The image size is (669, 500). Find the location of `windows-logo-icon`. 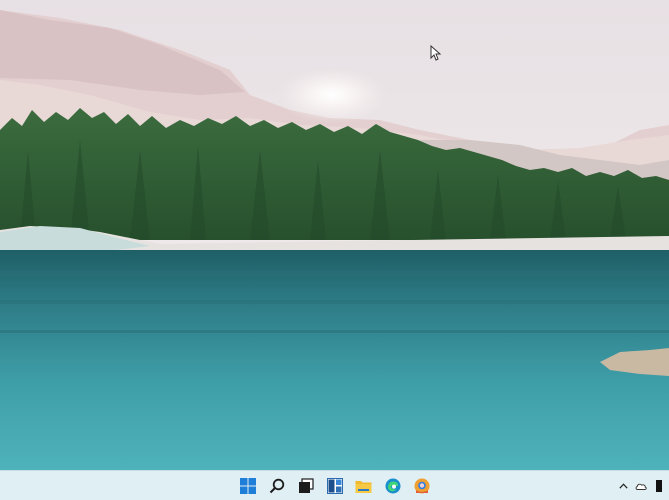

windows-logo-icon is located at coordinates (247, 486).